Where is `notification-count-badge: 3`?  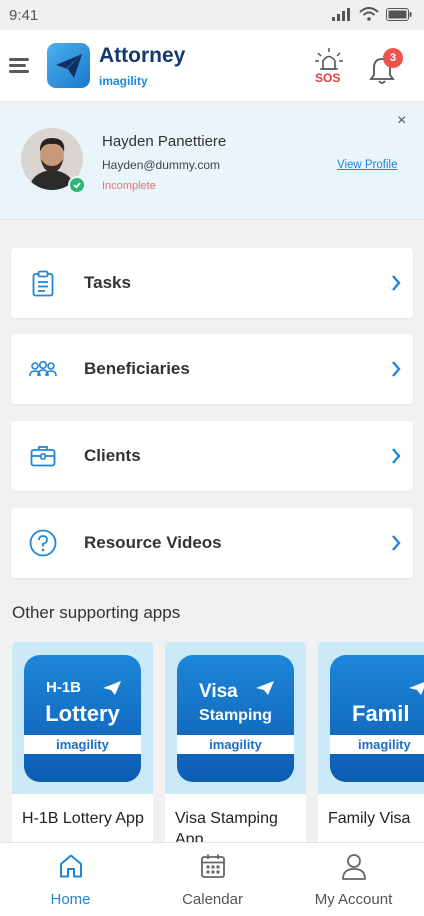 notification-count-badge: 3 is located at coordinates (393, 58).